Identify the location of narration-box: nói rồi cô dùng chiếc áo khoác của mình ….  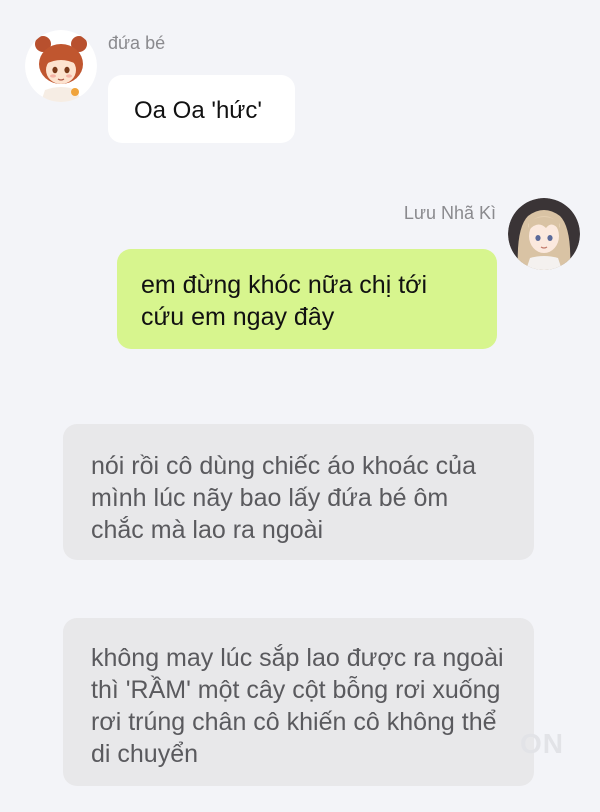
(298, 492).